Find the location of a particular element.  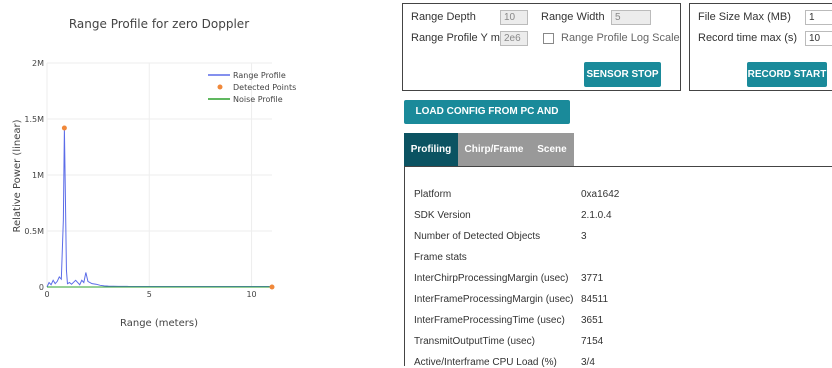

range-width-label: Range Width is located at coordinates (573, 17).